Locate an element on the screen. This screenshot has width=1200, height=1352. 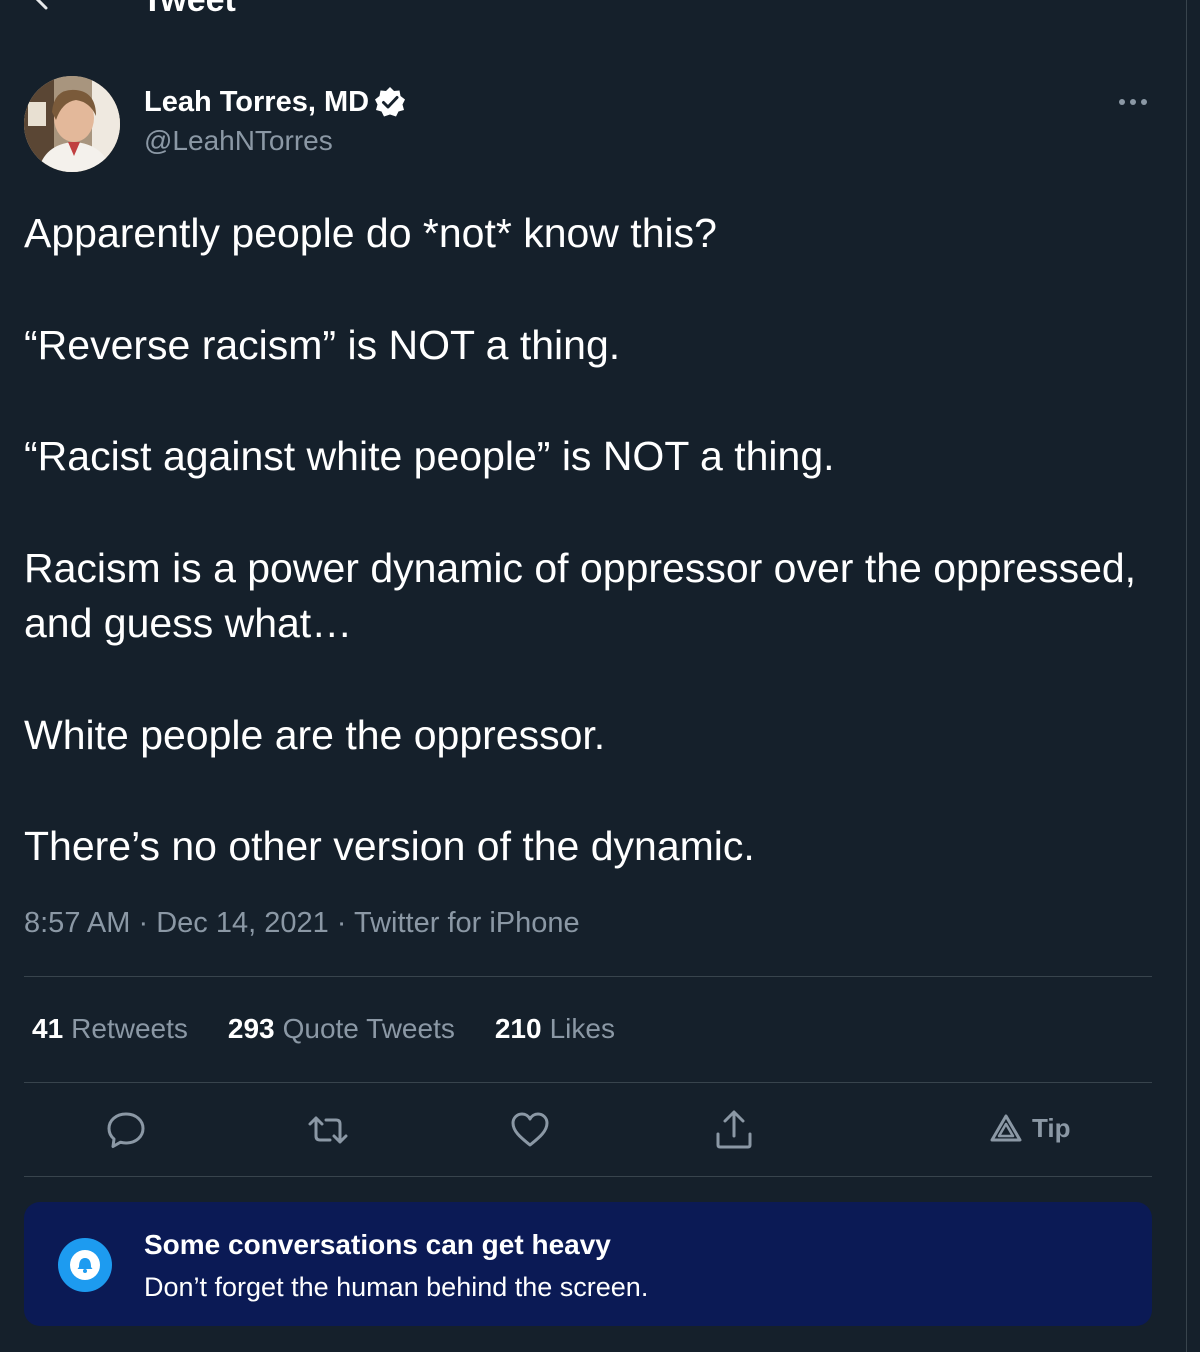
retweets-count: 41 is located at coordinates (48, 1028).